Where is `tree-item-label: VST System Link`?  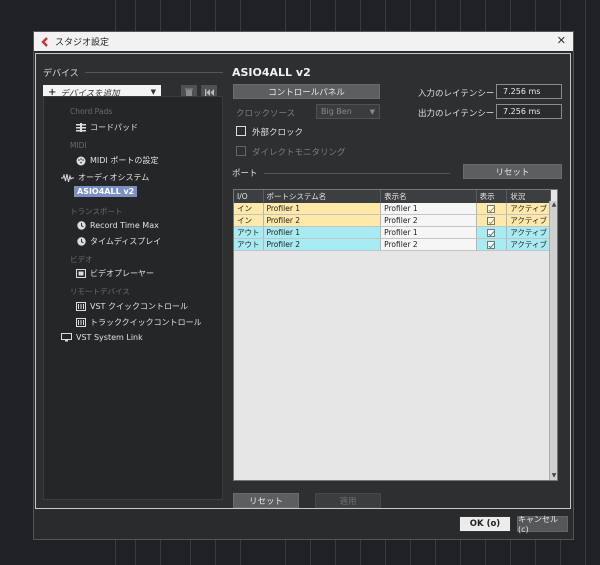
tree-item-label: VST System Link is located at coordinates (109, 337).